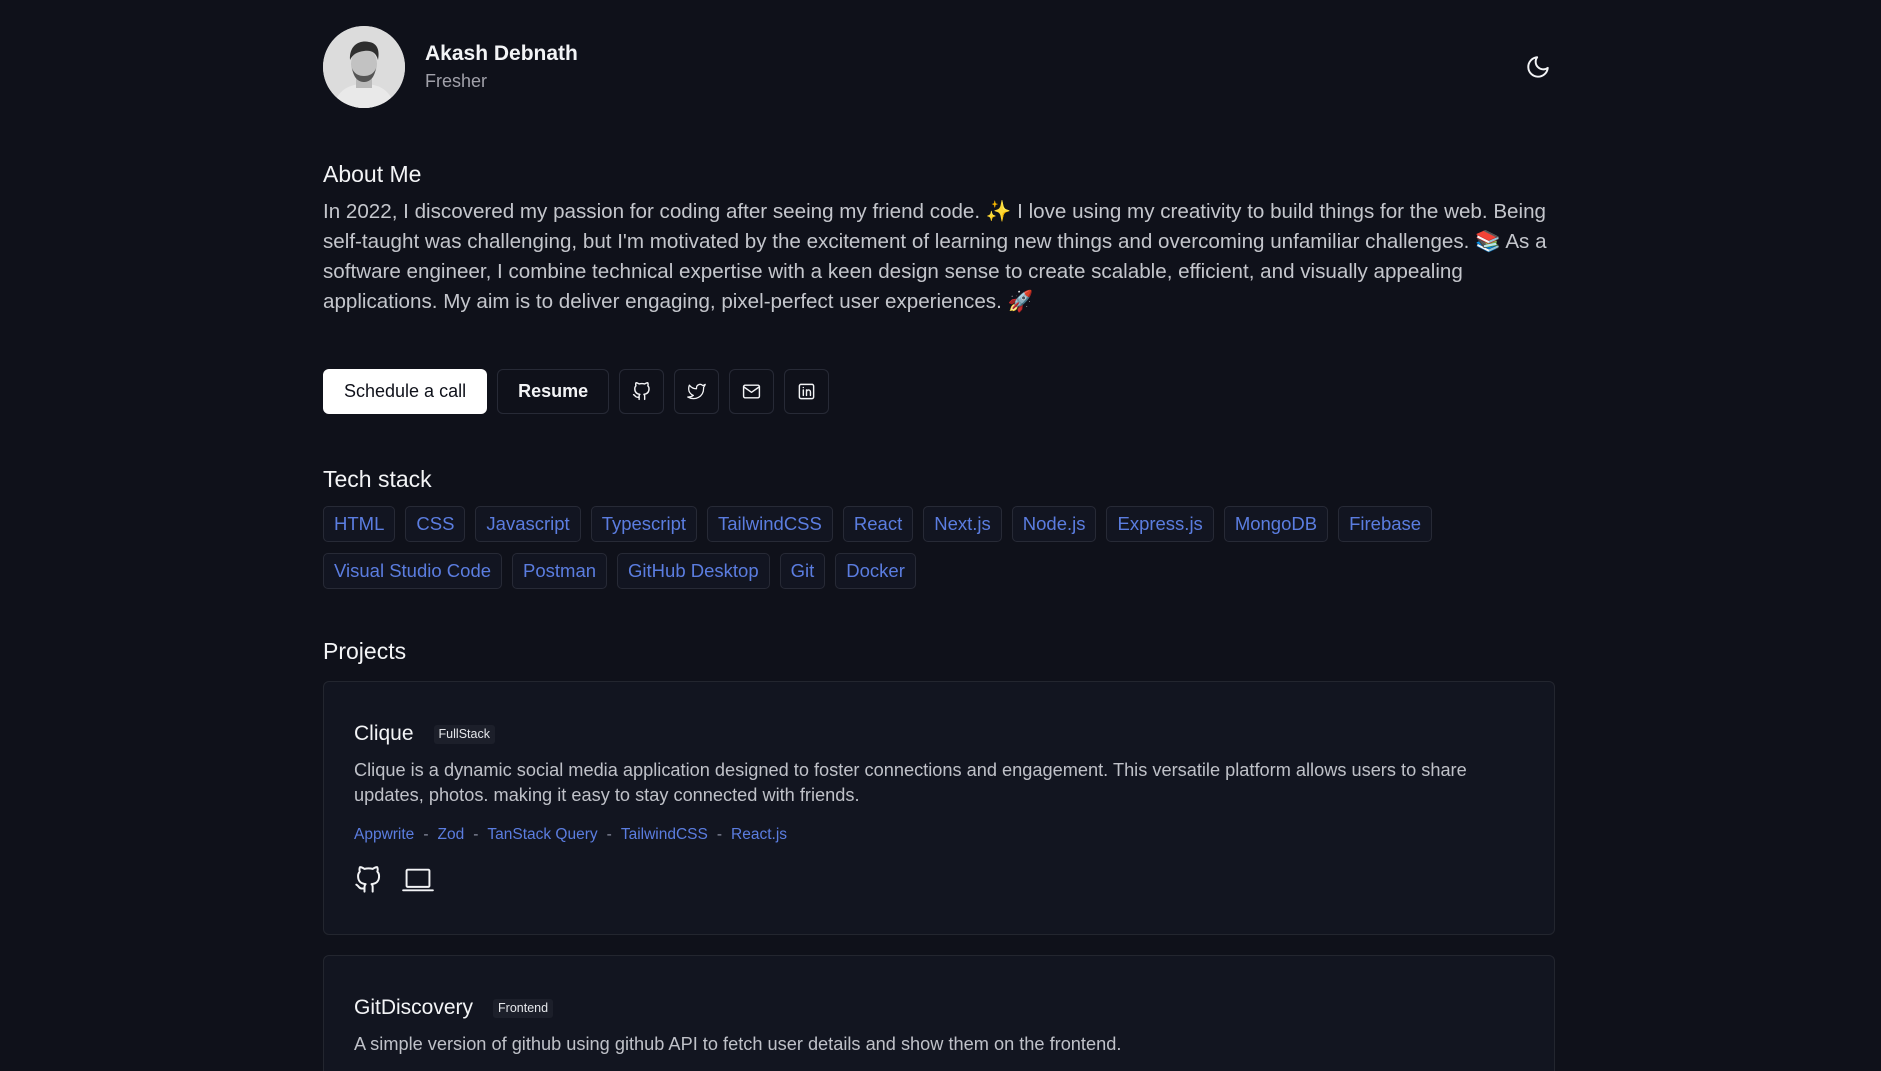  I want to click on email-link-button, so click(752, 391).